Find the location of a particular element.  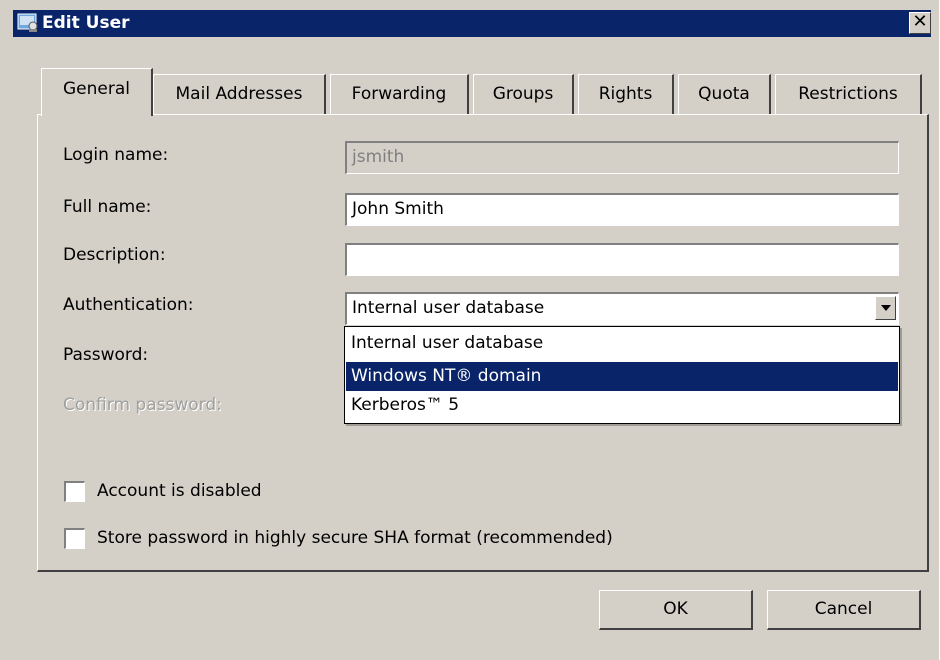

close-icon: ✕ is located at coordinates (920, 21).